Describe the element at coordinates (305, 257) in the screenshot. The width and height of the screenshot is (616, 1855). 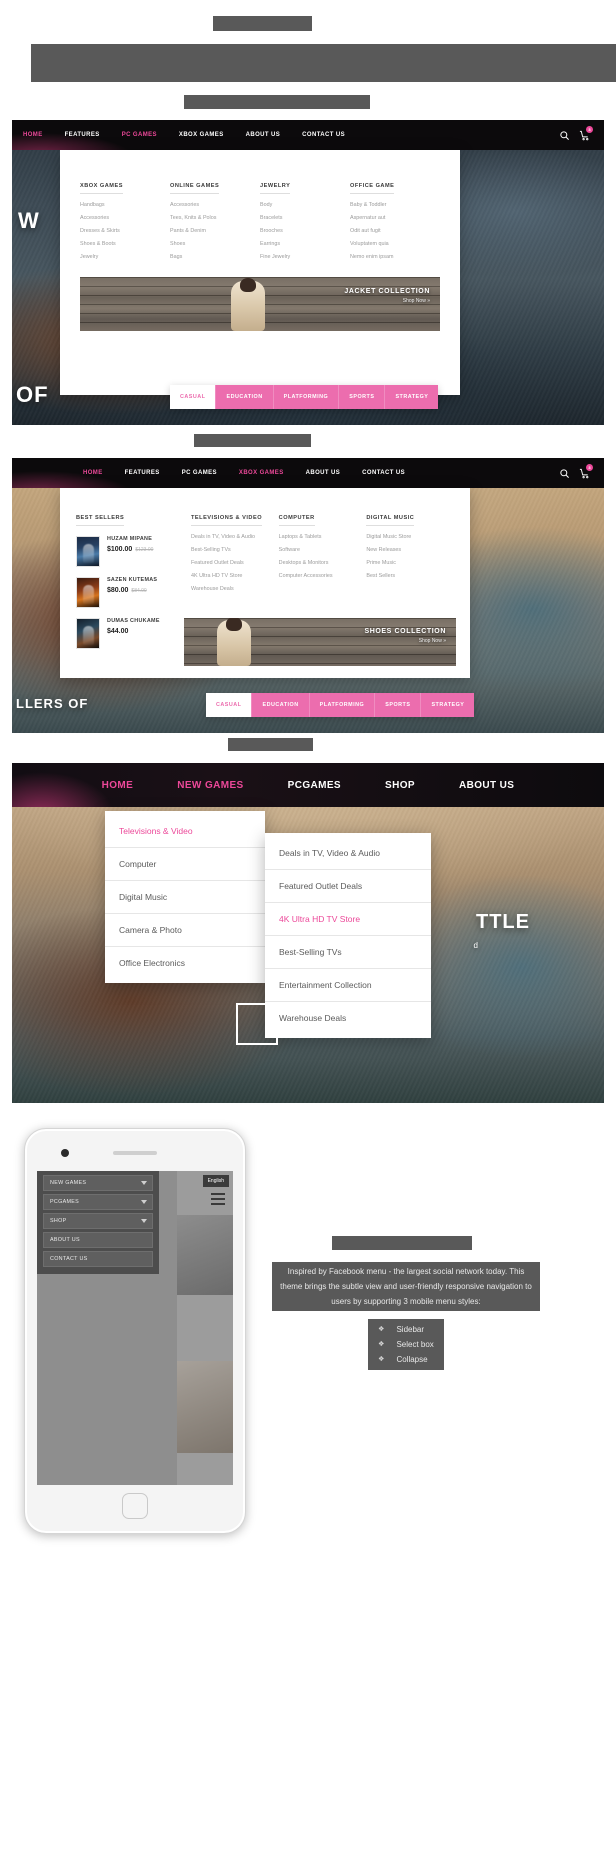
I see `menu-link: Fine Jewelry` at that location.